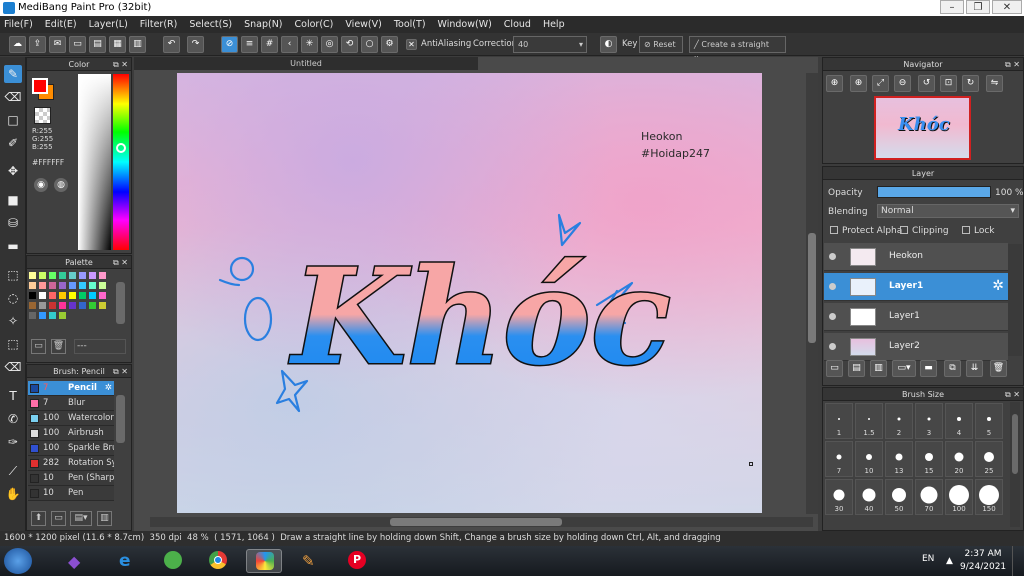  I want to click on opacity-slider, so click(934, 192).